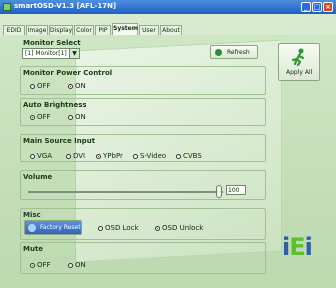 The width and height of the screenshot is (336, 288). I want to click on mute-off-radio: OFF, so click(40, 265).